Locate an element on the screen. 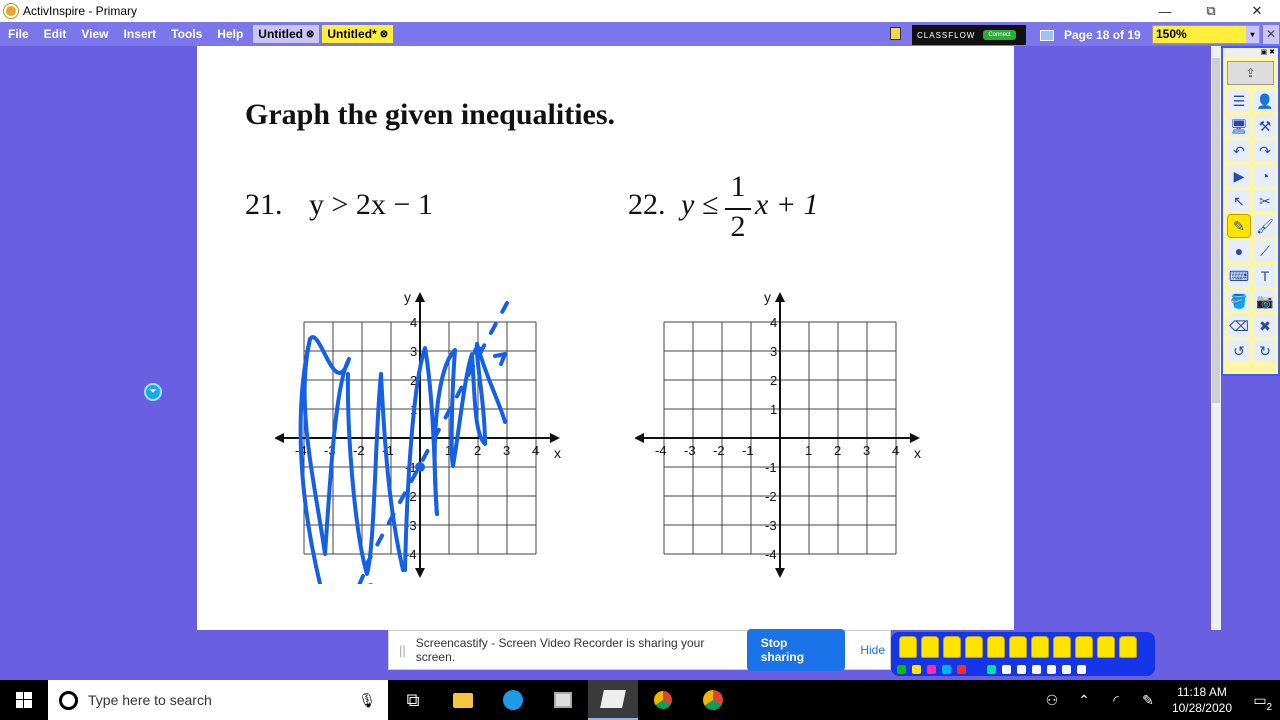 The width and height of the screenshot is (1280, 720). chevron-down-icon: ▾ is located at coordinates (1252, 34).